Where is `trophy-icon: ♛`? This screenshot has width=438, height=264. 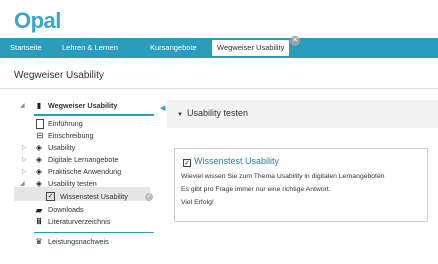 trophy-icon: ♛ is located at coordinates (39, 241).